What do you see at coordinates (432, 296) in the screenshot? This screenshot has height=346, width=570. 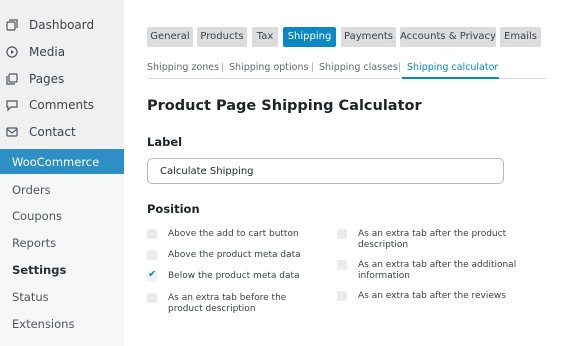 I see `option-label: As an extra tab after the reviews` at bounding box center [432, 296].